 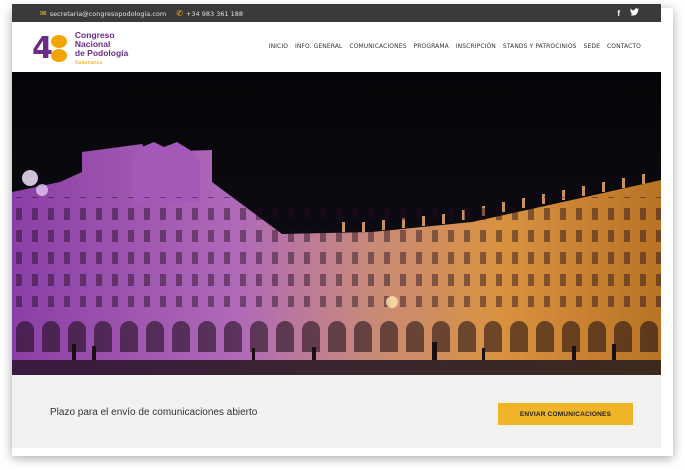 What do you see at coordinates (278, 46) in the screenshot?
I see `nav-item-inicio: INICIO` at bounding box center [278, 46].